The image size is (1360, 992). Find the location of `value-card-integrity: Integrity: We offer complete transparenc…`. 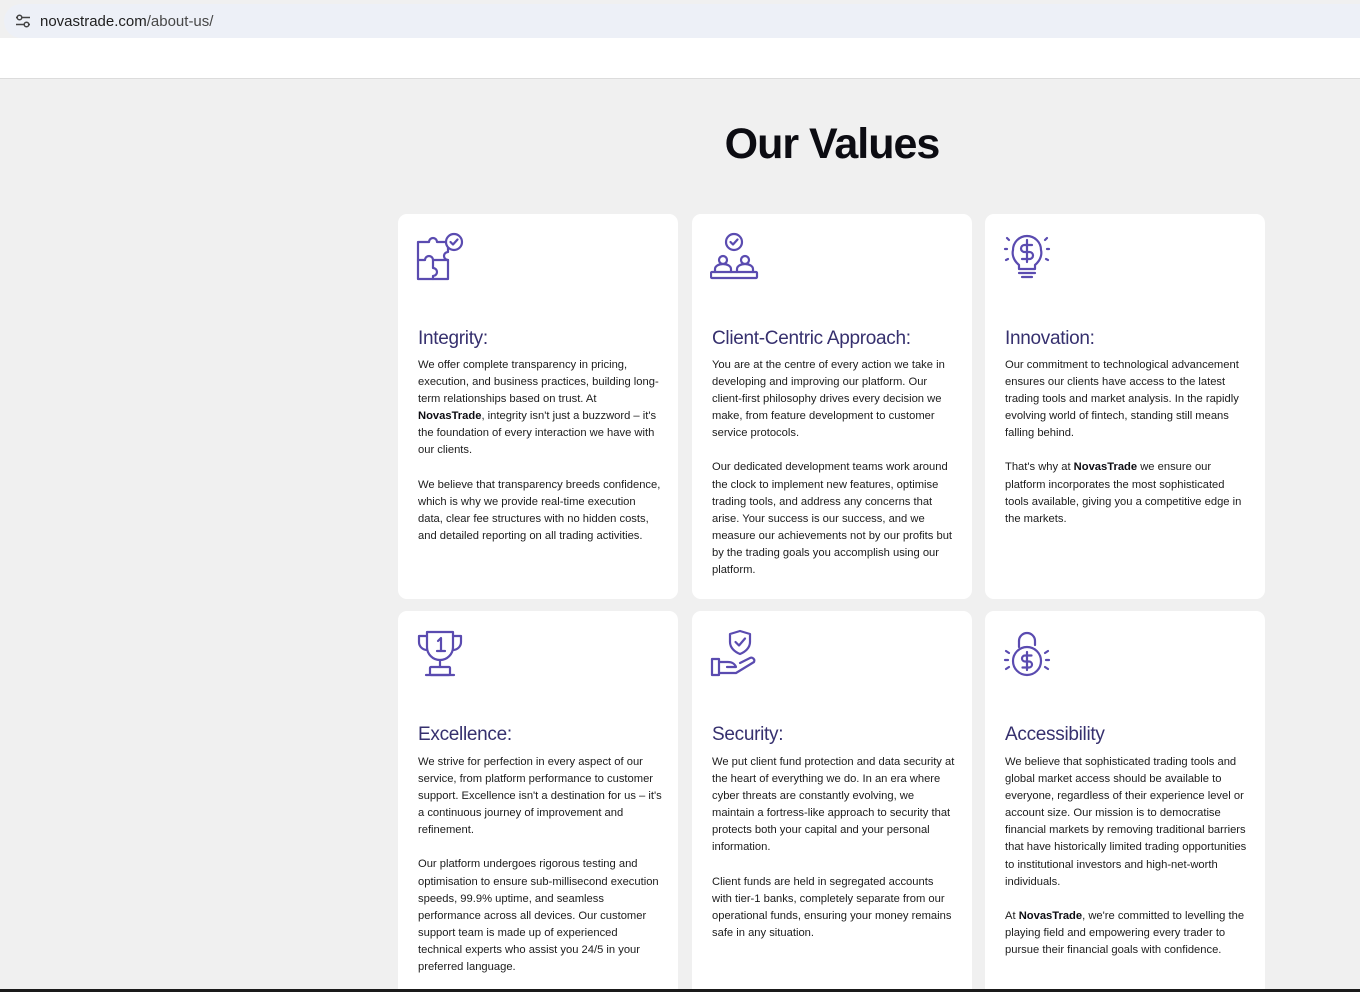

value-card-integrity: Integrity: We offer complete transparenc… is located at coordinates (538, 406).